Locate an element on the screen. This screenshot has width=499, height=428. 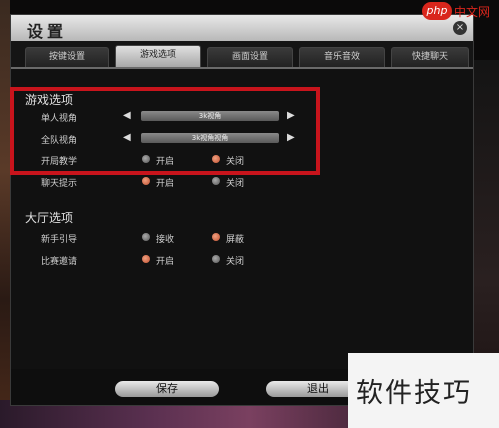
php-logo: php is located at coordinates (437, 11).